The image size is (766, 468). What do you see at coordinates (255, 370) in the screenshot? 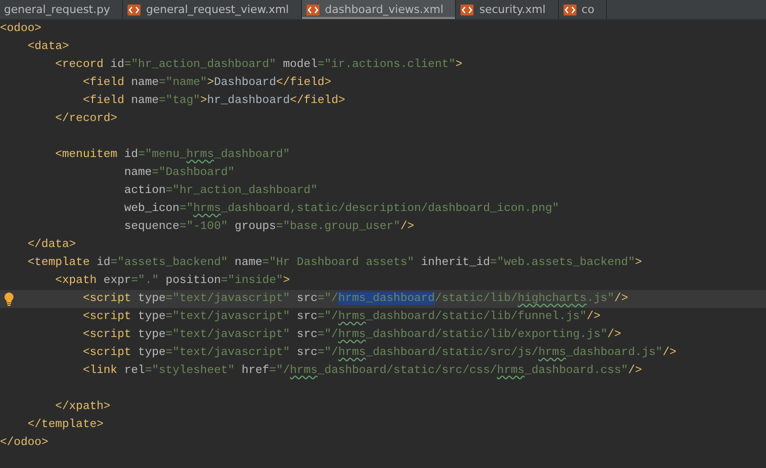
I see `attribute-name: href` at bounding box center [255, 370].